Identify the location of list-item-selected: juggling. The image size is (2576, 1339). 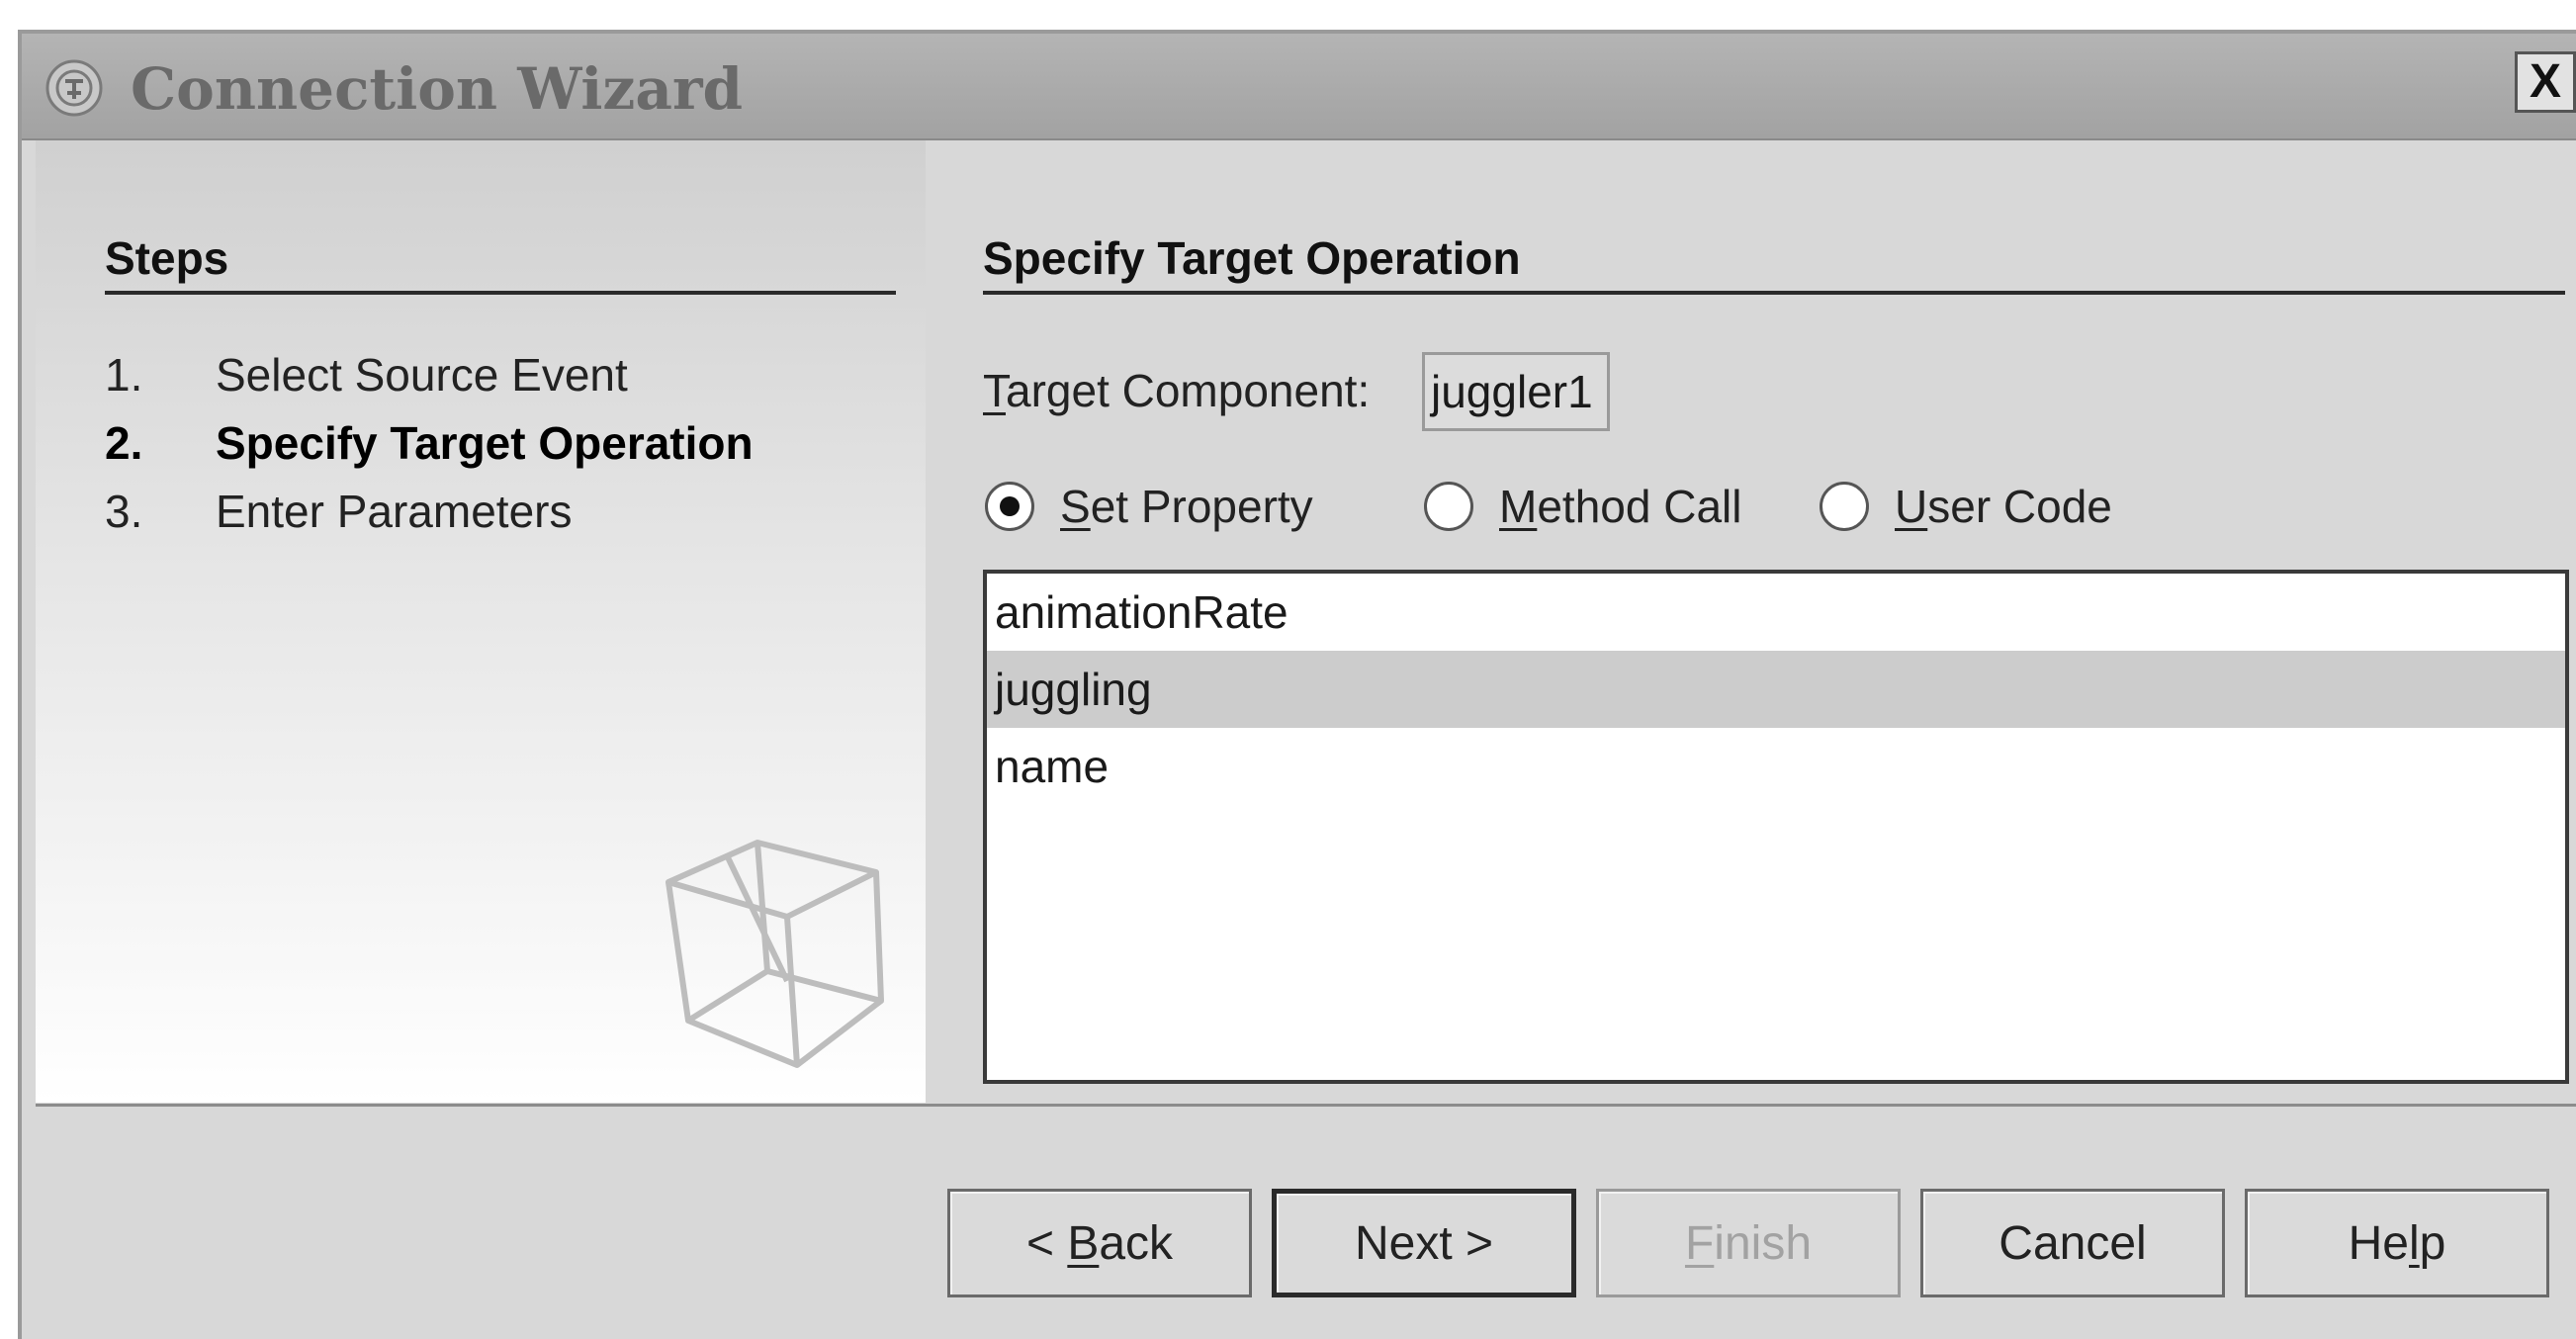
(1776, 689).